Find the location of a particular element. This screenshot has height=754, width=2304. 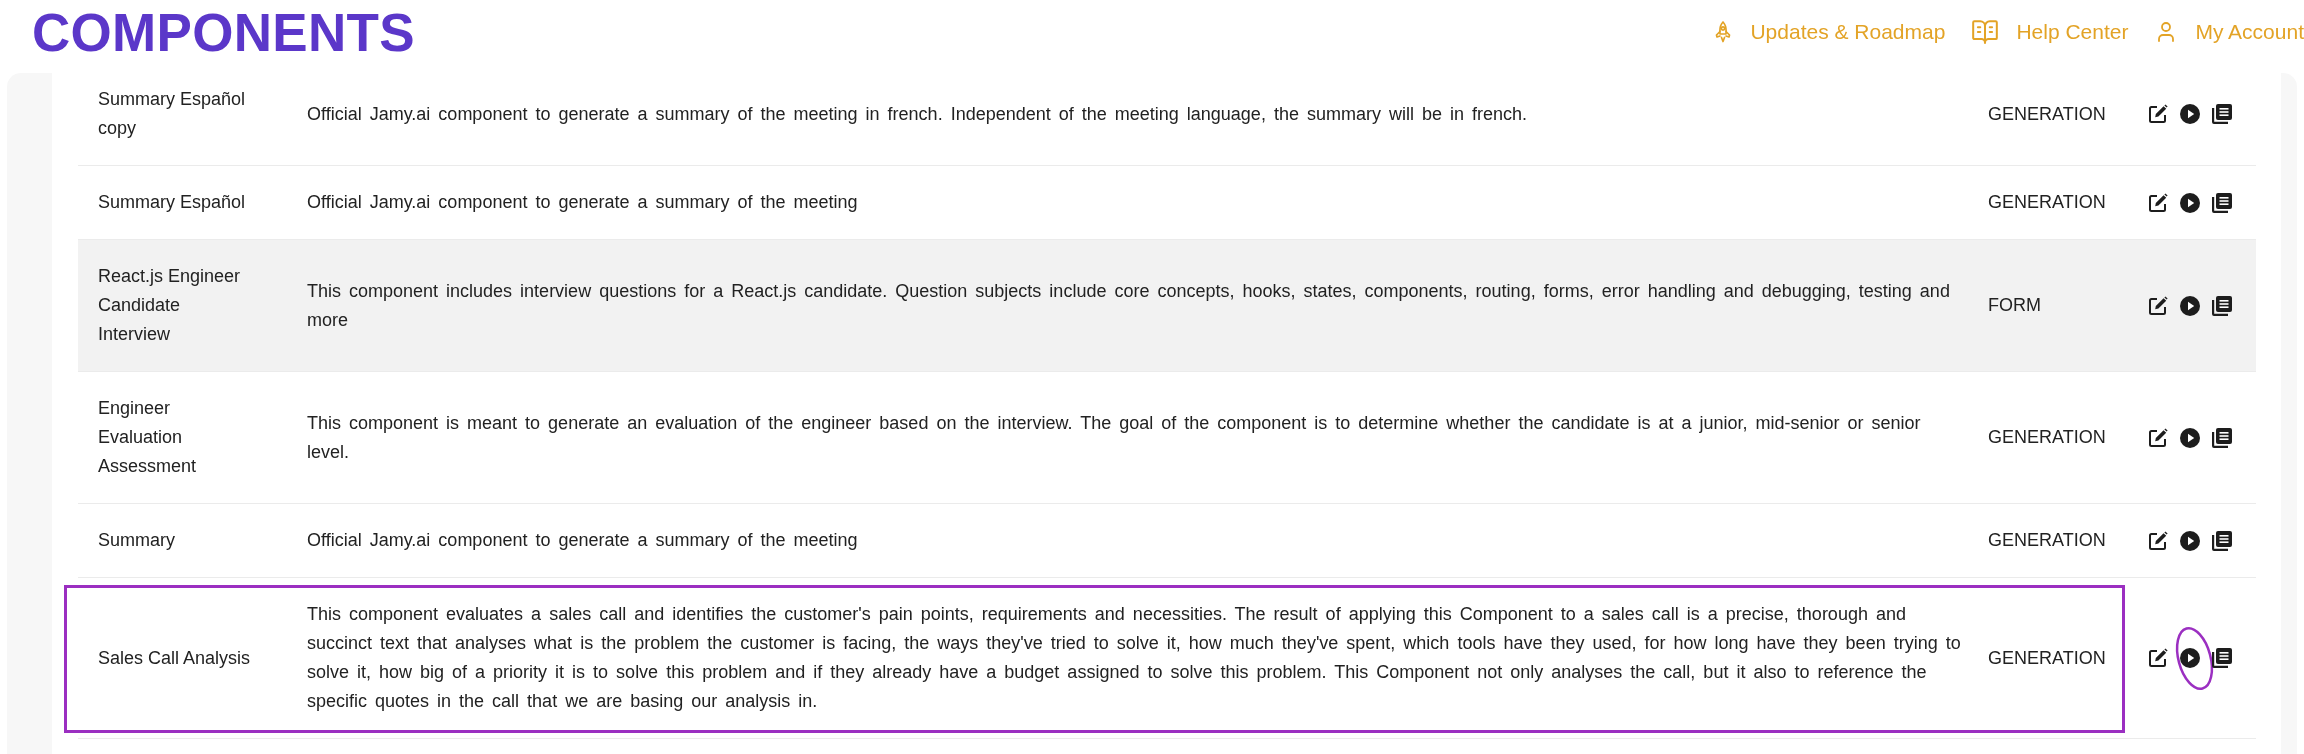

component-name: Engineer Evaluation Assessment is located at coordinates (148, 437).